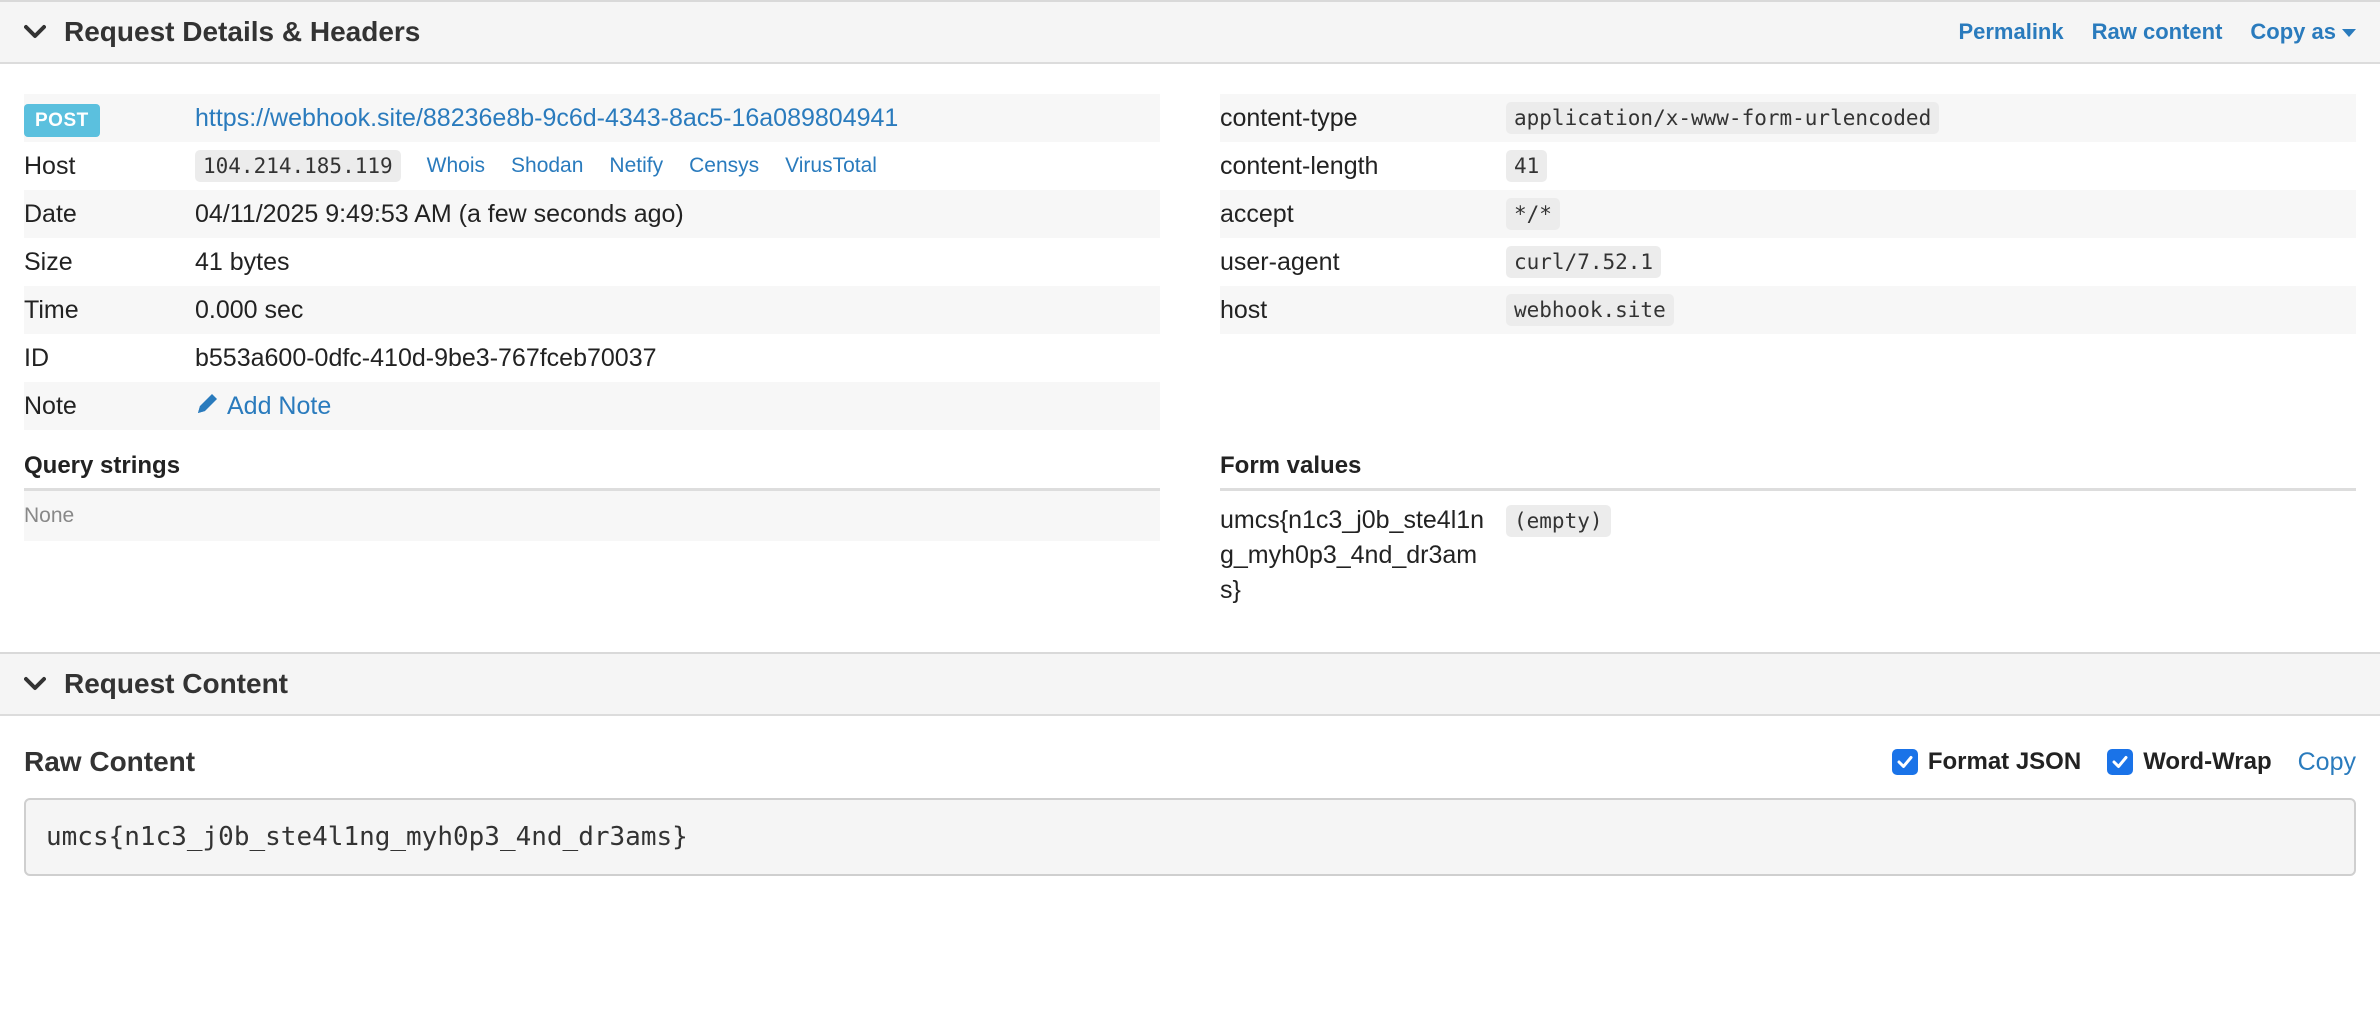 Image resolution: width=2380 pixels, height=1010 pixels. Describe the element at coordinates (2004, 761) in the screenshot. I see `format-json-label: Format JSON` at that location.